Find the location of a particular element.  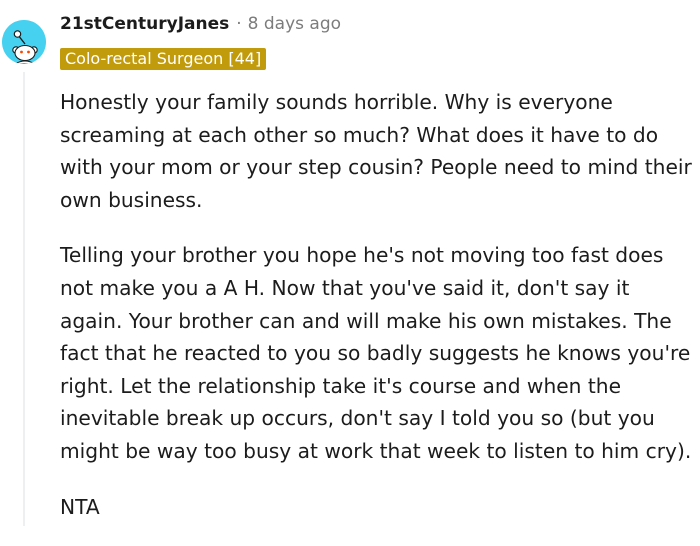

comment-header: 21stCenturyJanes · 8 days ago is located at coordinates (200, 24).